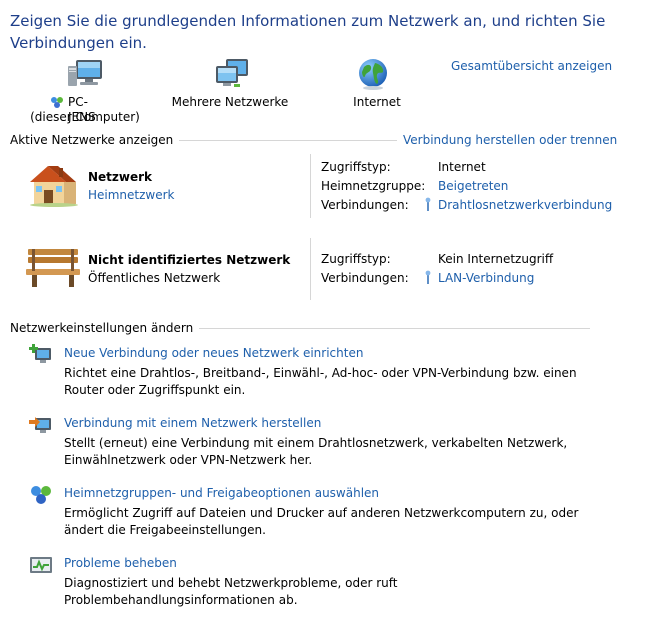 The width and height of the screenshot is (656, 634). Describe the element at coordinates (428, 277) in the screenshot. I see `lan-signal-icon` at that location.